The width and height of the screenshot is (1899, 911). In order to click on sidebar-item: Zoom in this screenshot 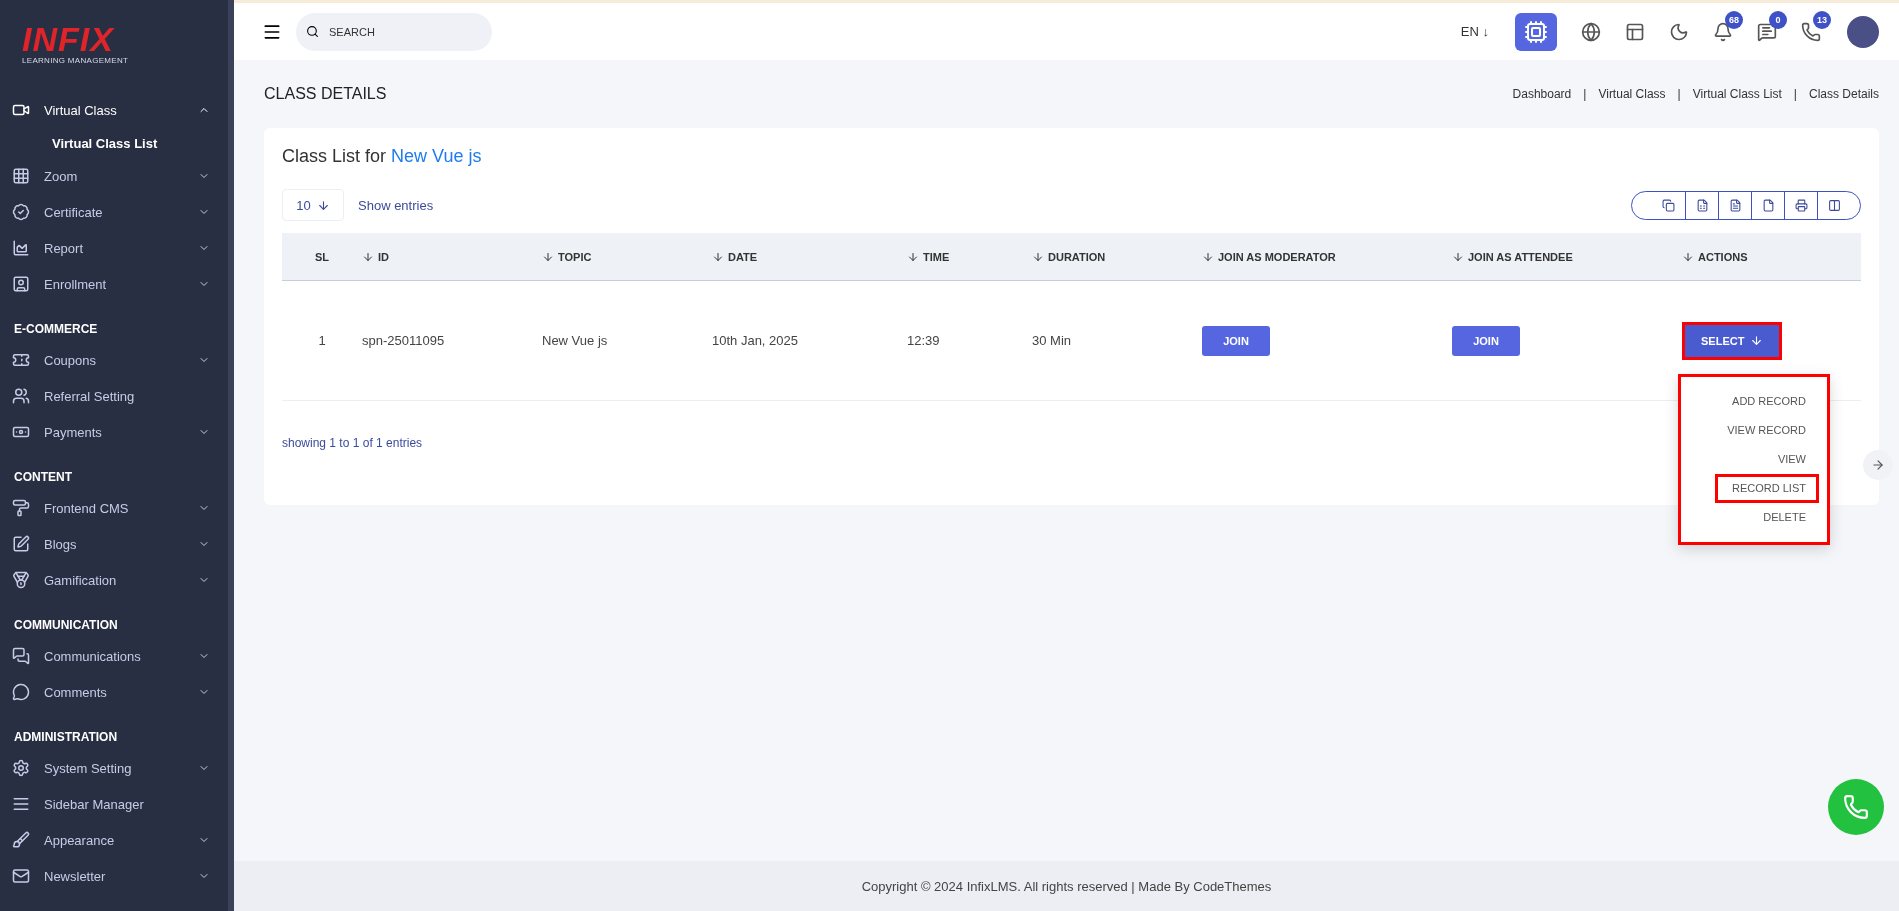, I will do `click(114, 176)`.